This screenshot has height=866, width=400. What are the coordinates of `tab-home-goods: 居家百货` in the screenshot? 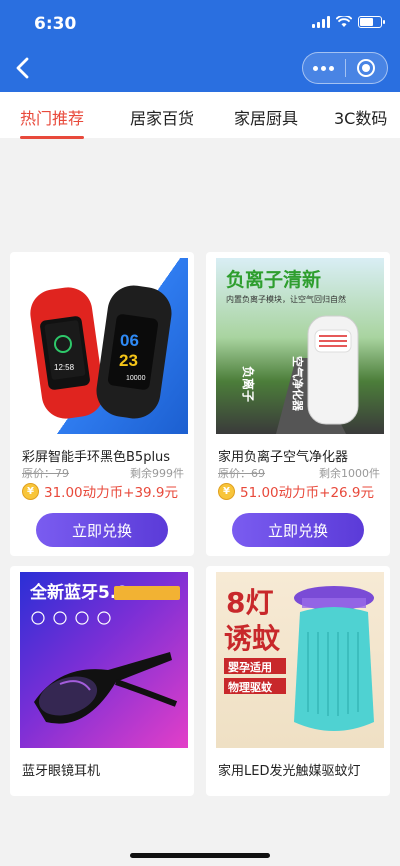 It's located at (162, 117).